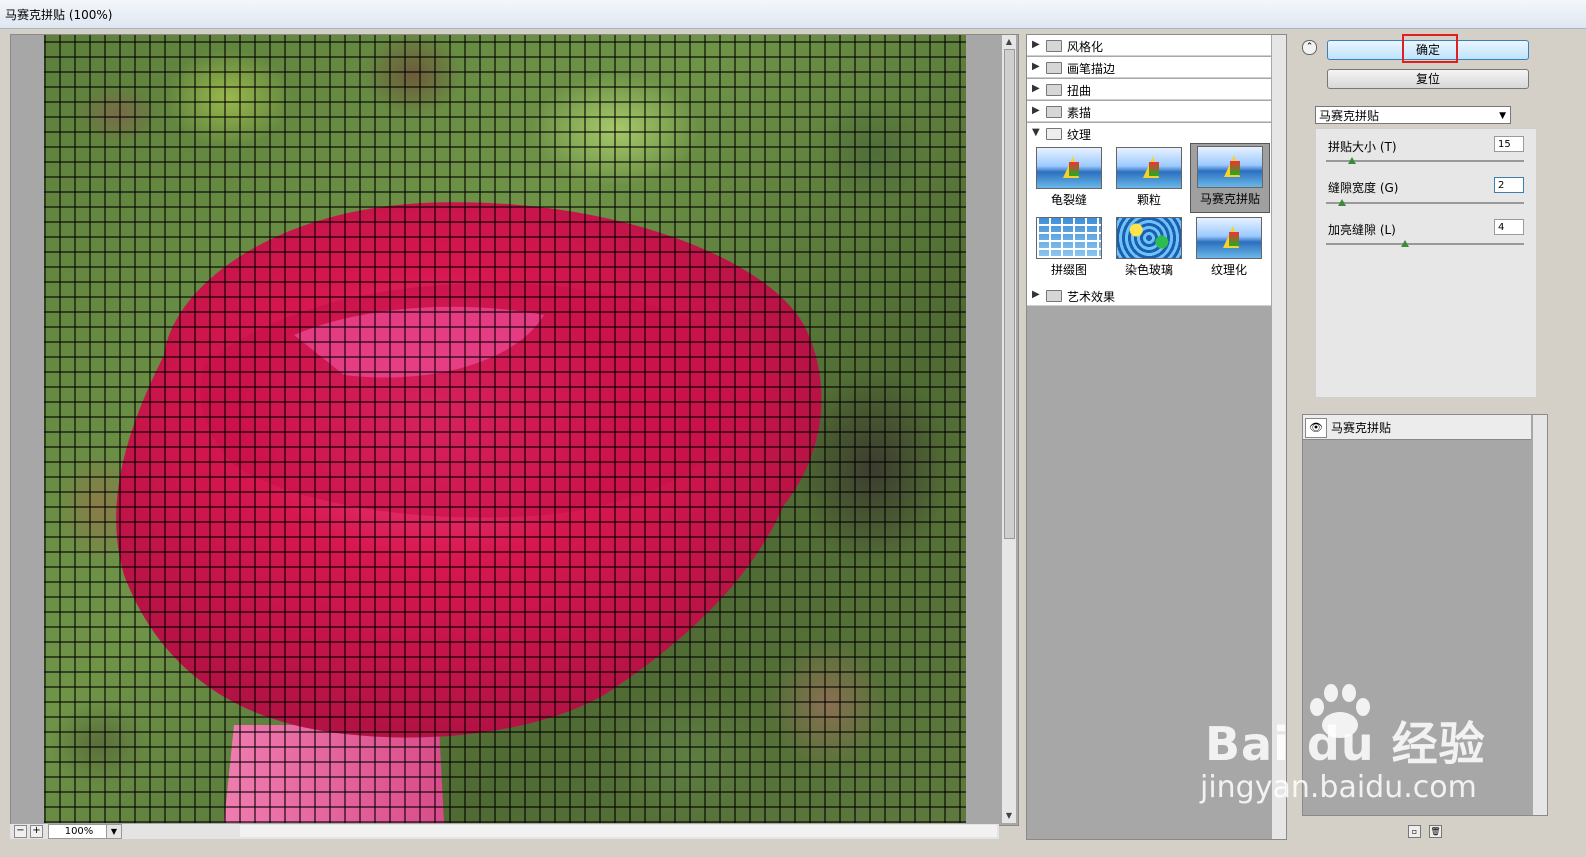 The width and height of the screenshot is (1586, 857). I want to click on grout-width-slider-handle, so click(1341, 202).